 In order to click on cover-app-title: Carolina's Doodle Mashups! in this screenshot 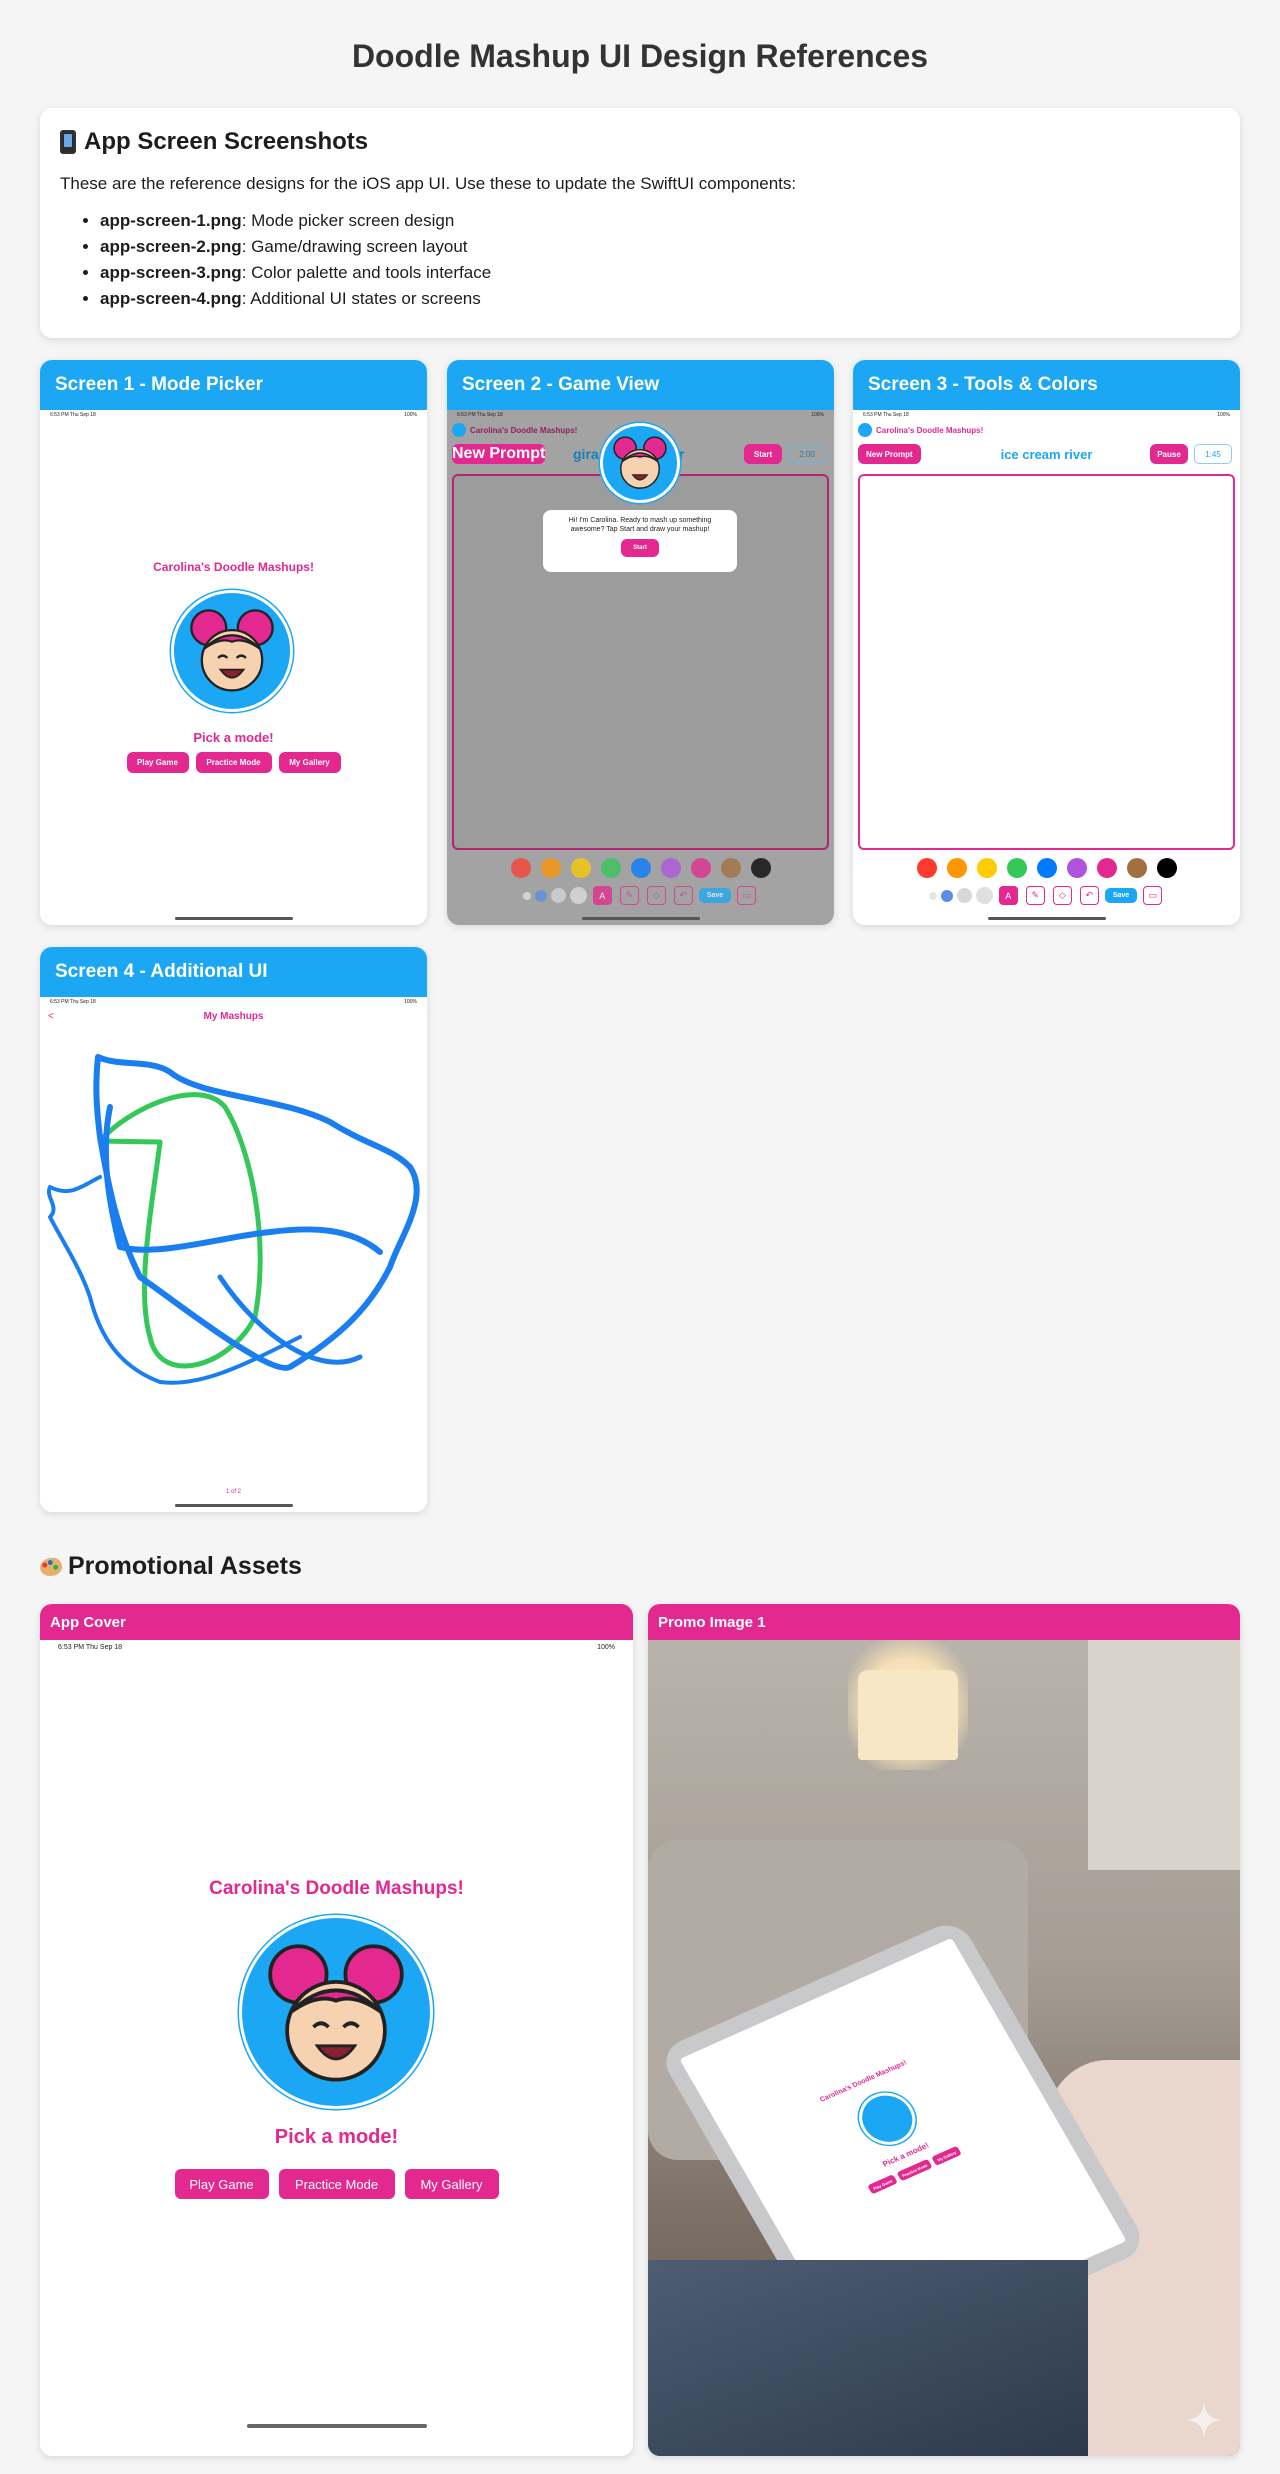, I will do `click(336, 1888)`.